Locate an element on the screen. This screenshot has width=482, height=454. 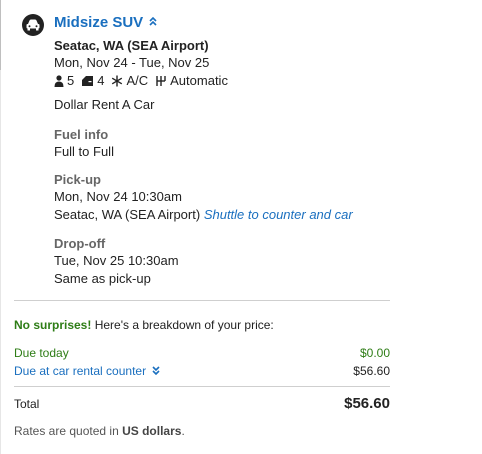
pickup-datetime: Mon, Nov 24 10:30am is located at coordinates (118, 196).